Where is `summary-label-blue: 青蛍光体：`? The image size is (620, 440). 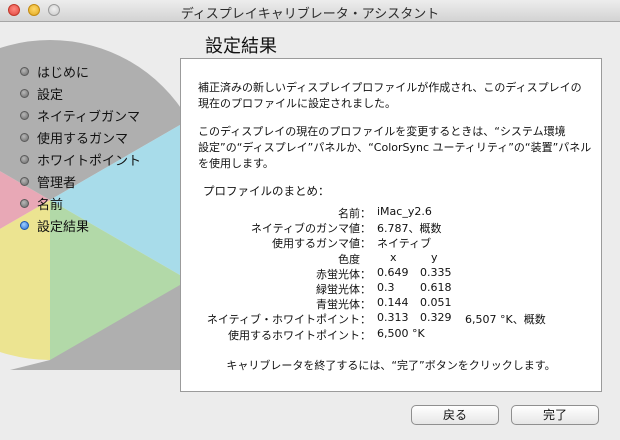 summary-label-blue: 青蛍光体： is located at coordinates (343, 304).